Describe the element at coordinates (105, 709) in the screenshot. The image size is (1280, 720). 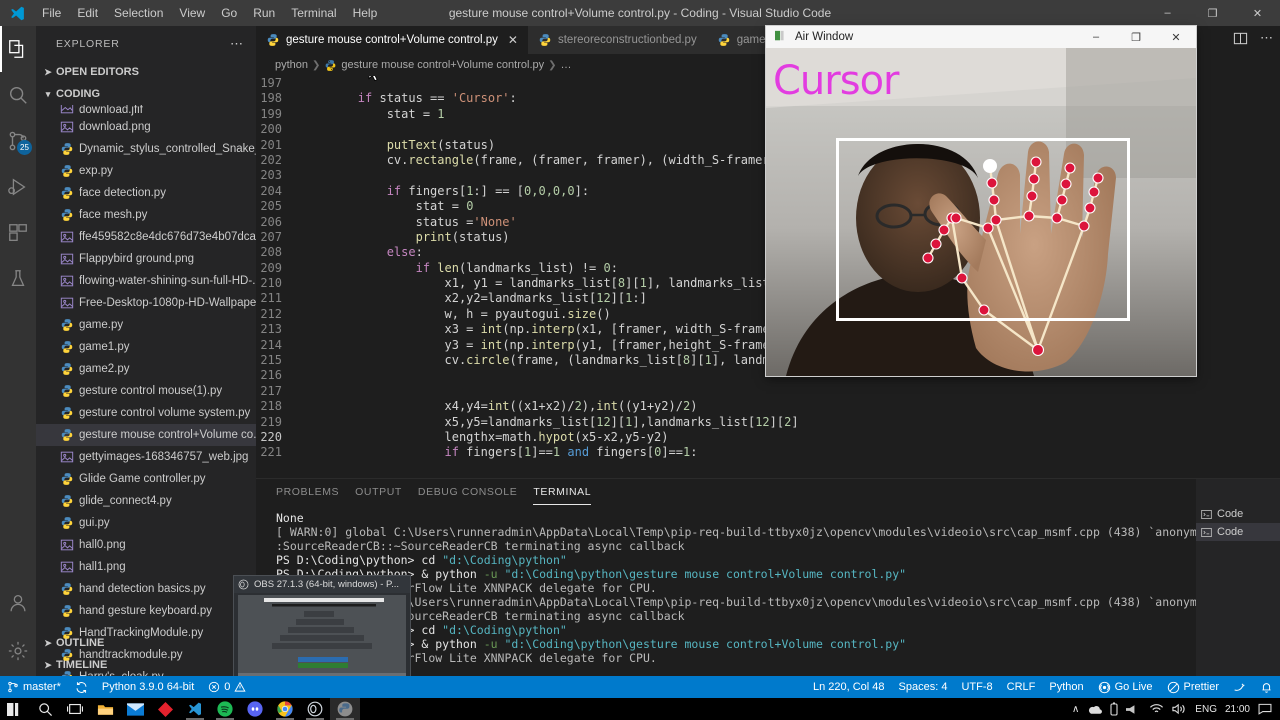
I see `file-explorer-icon` at that location.